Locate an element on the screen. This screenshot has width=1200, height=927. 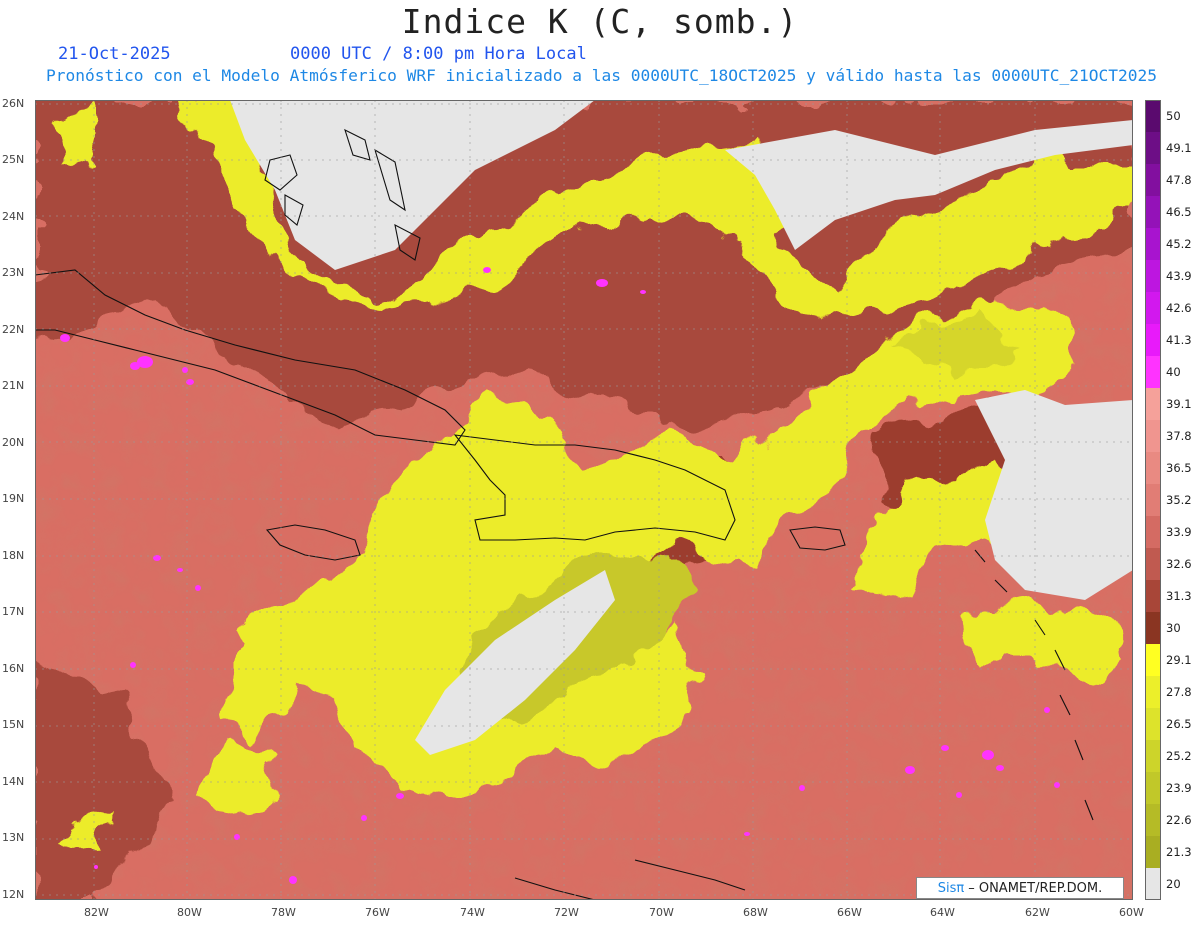
credit-box: Sisπ – ONAMET/REP.DOM. is located at coordinates (1020, 888).